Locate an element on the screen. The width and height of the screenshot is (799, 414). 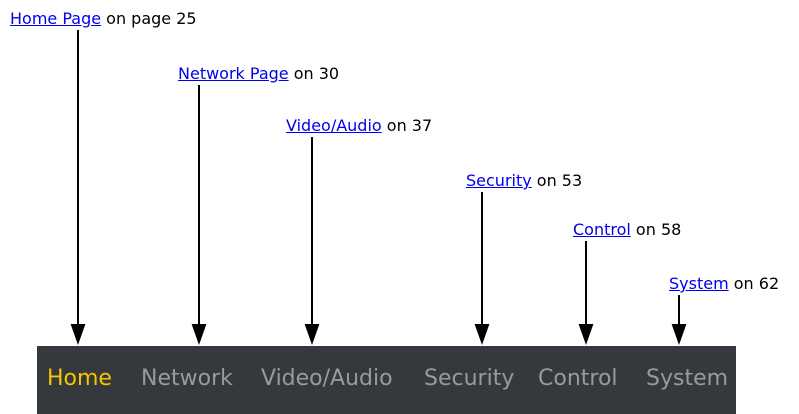
nav-tab-control: Control is located at coordinates (578, 379).